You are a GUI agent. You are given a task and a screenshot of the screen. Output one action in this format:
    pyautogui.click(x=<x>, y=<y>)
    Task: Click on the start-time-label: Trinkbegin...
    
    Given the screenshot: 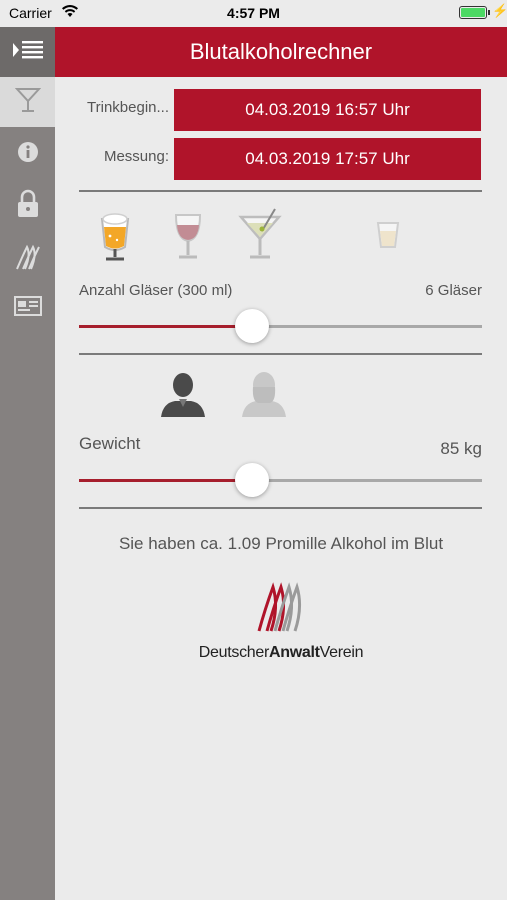 What is the action you would take?
    pyautogui.click(x=128, y=107)
    